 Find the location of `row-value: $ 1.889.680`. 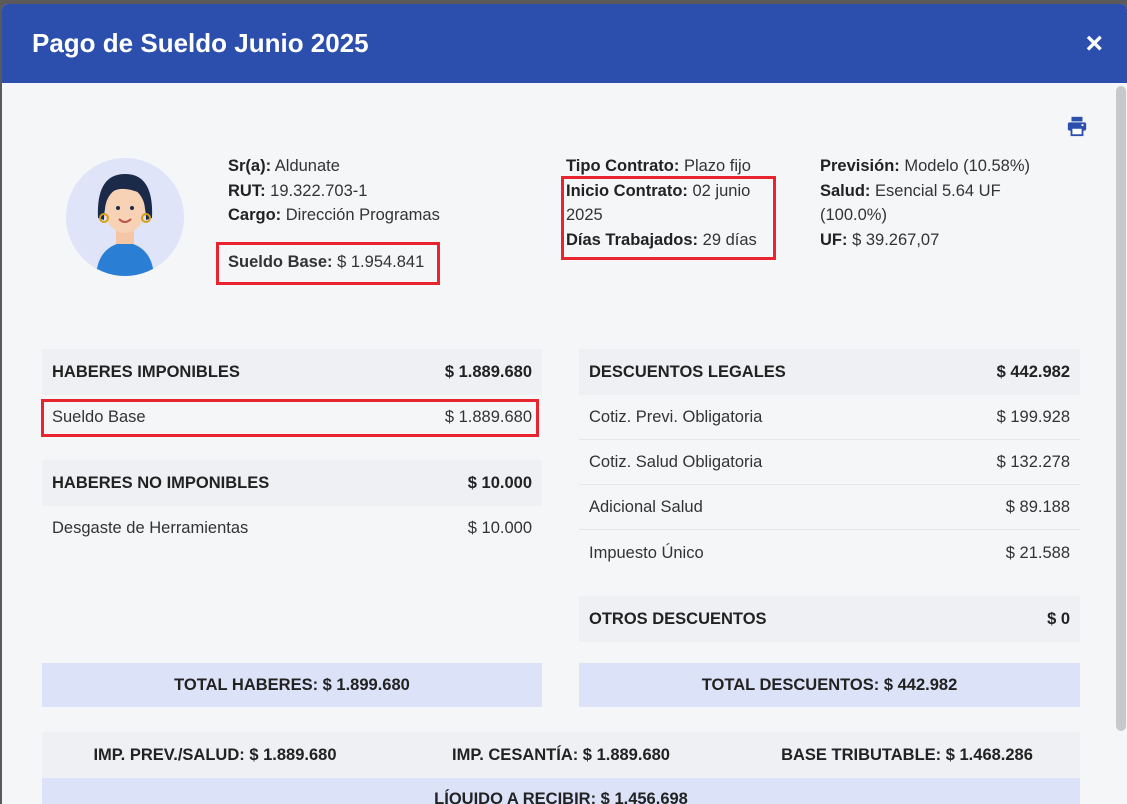

row-value: $ 1.889.680 is located at coordinates (488, 417).